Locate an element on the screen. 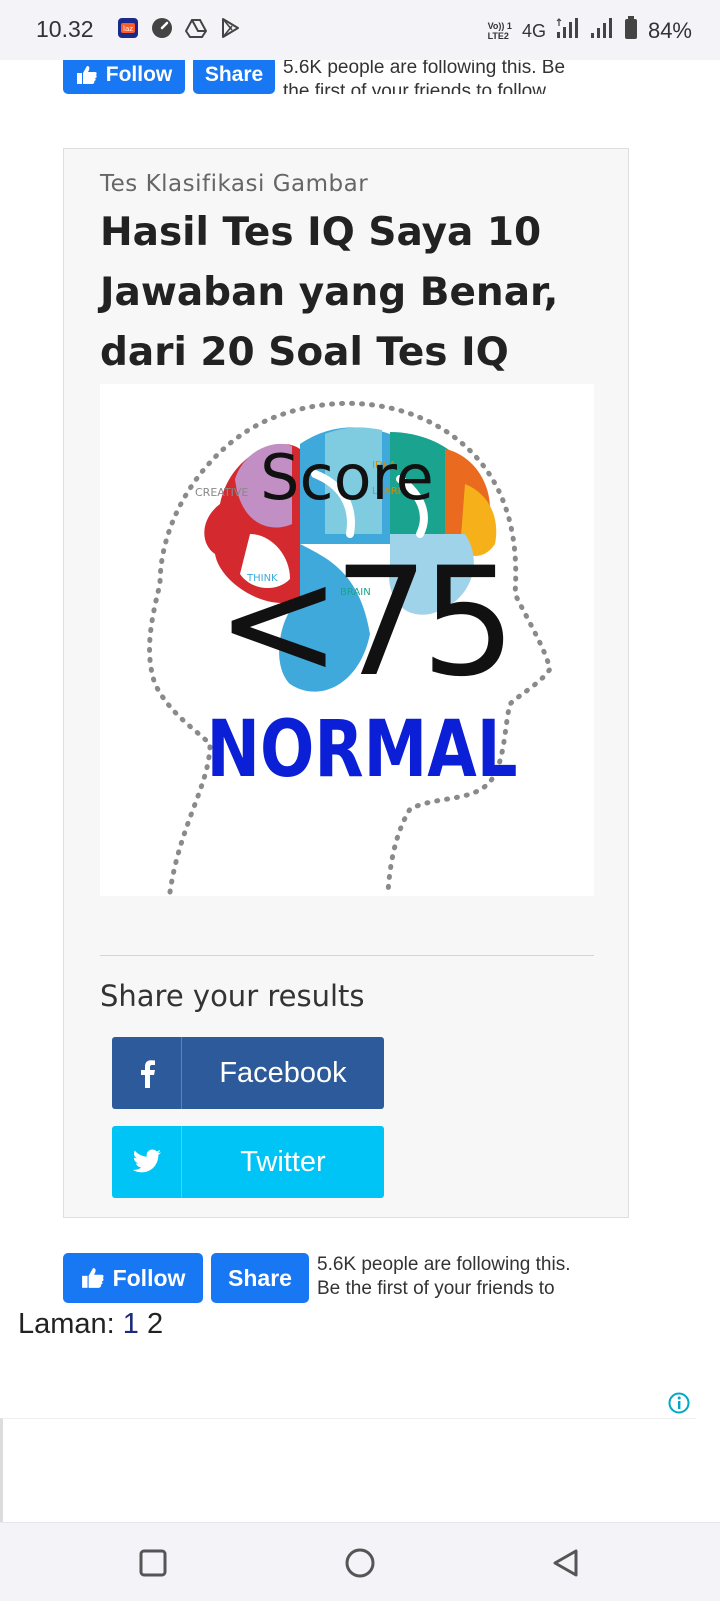 This screenshot has width=720, height=1601. play-store-icon is located at coordinates (230, 28).